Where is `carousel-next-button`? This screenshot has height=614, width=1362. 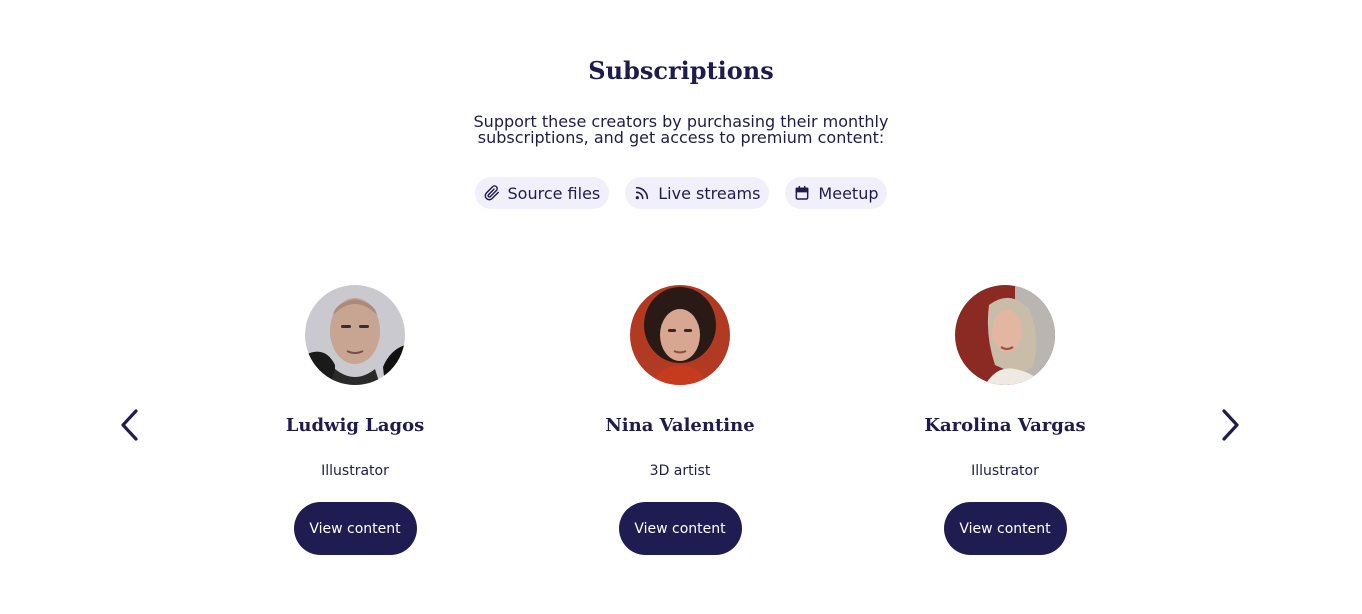
carousel-next-button is located at coordinates (1230, 425).